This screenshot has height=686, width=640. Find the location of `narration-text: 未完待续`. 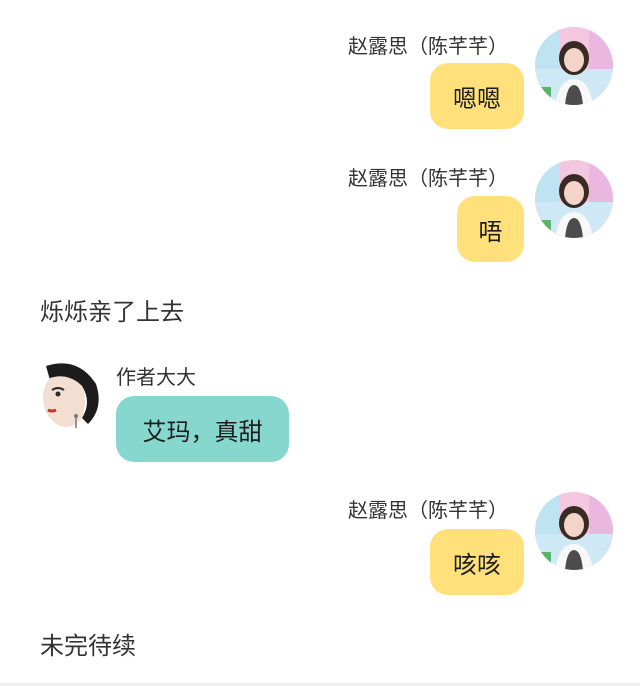

narration-text: 未完待续 is located at coordinates (88, 646).